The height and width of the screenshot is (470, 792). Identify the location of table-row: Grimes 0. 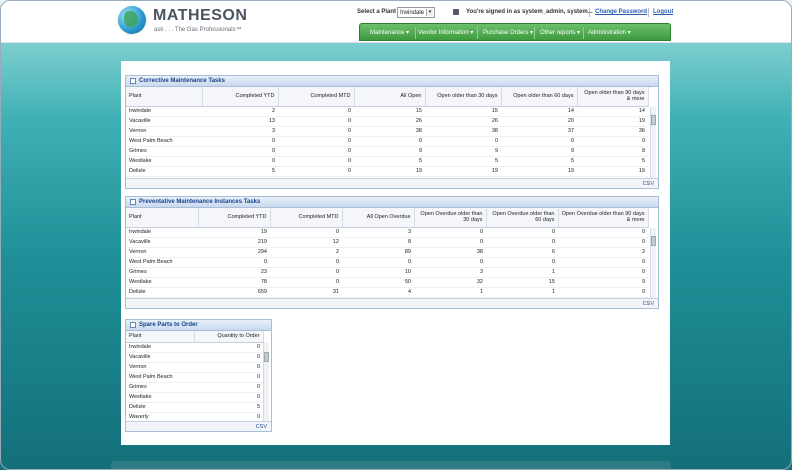
(194, 387).